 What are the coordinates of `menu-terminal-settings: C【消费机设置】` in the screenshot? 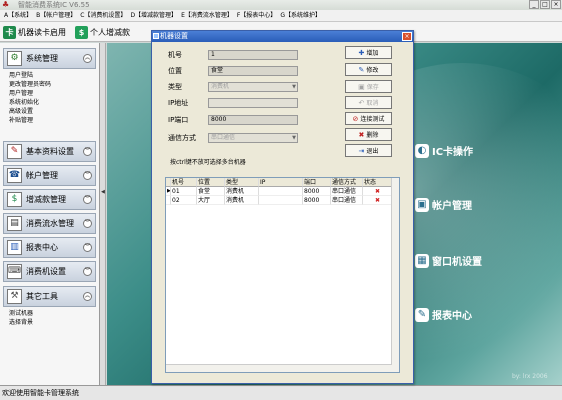 It's located at (103, 15).